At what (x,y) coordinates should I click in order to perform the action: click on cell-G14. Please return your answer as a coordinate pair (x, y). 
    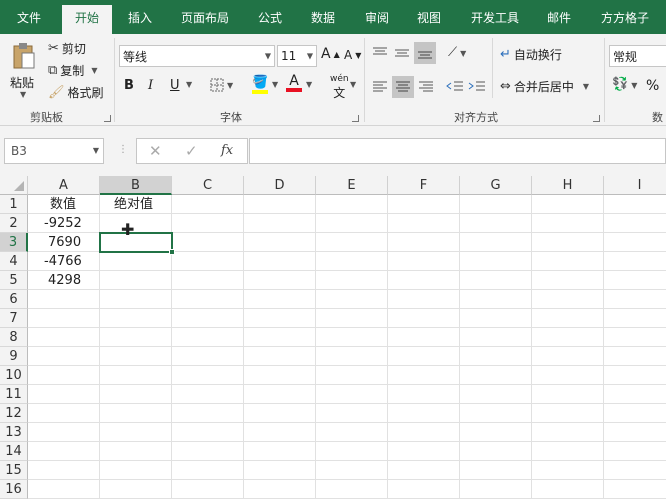
    Looking at the image, I should click on (496, 451).